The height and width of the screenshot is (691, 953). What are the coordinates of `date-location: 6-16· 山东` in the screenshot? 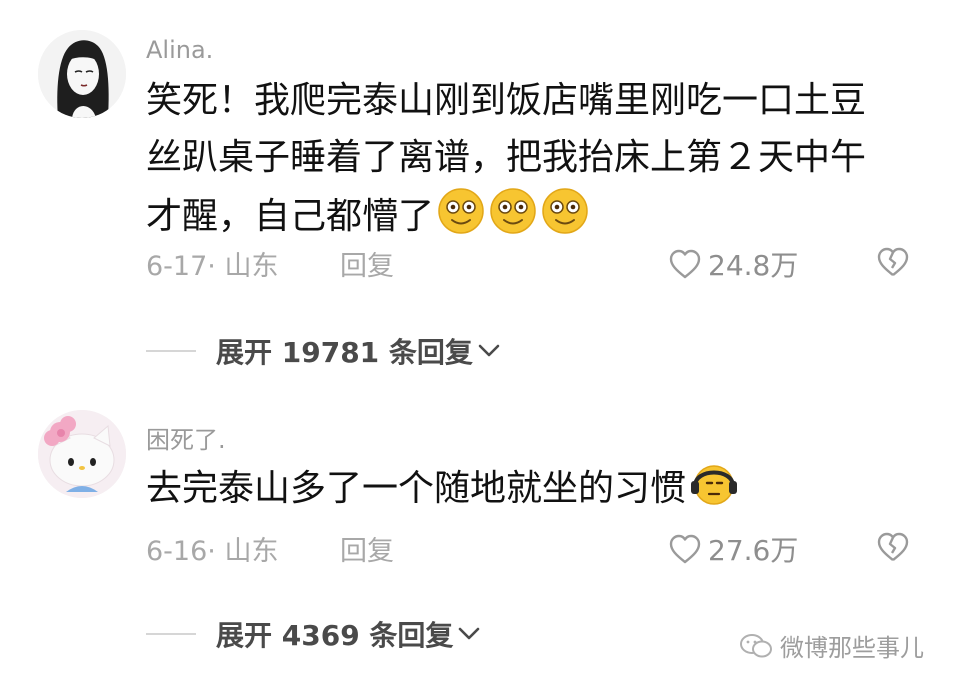 It's located at (212, 551).